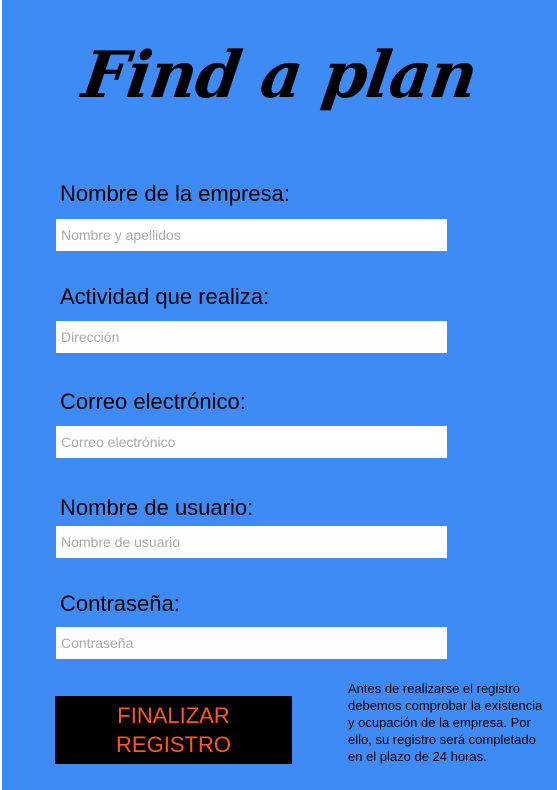  What do you see at coordinates (251, 337) in the screenshot?
I see `activity-input` at bounding box center [251, 337].